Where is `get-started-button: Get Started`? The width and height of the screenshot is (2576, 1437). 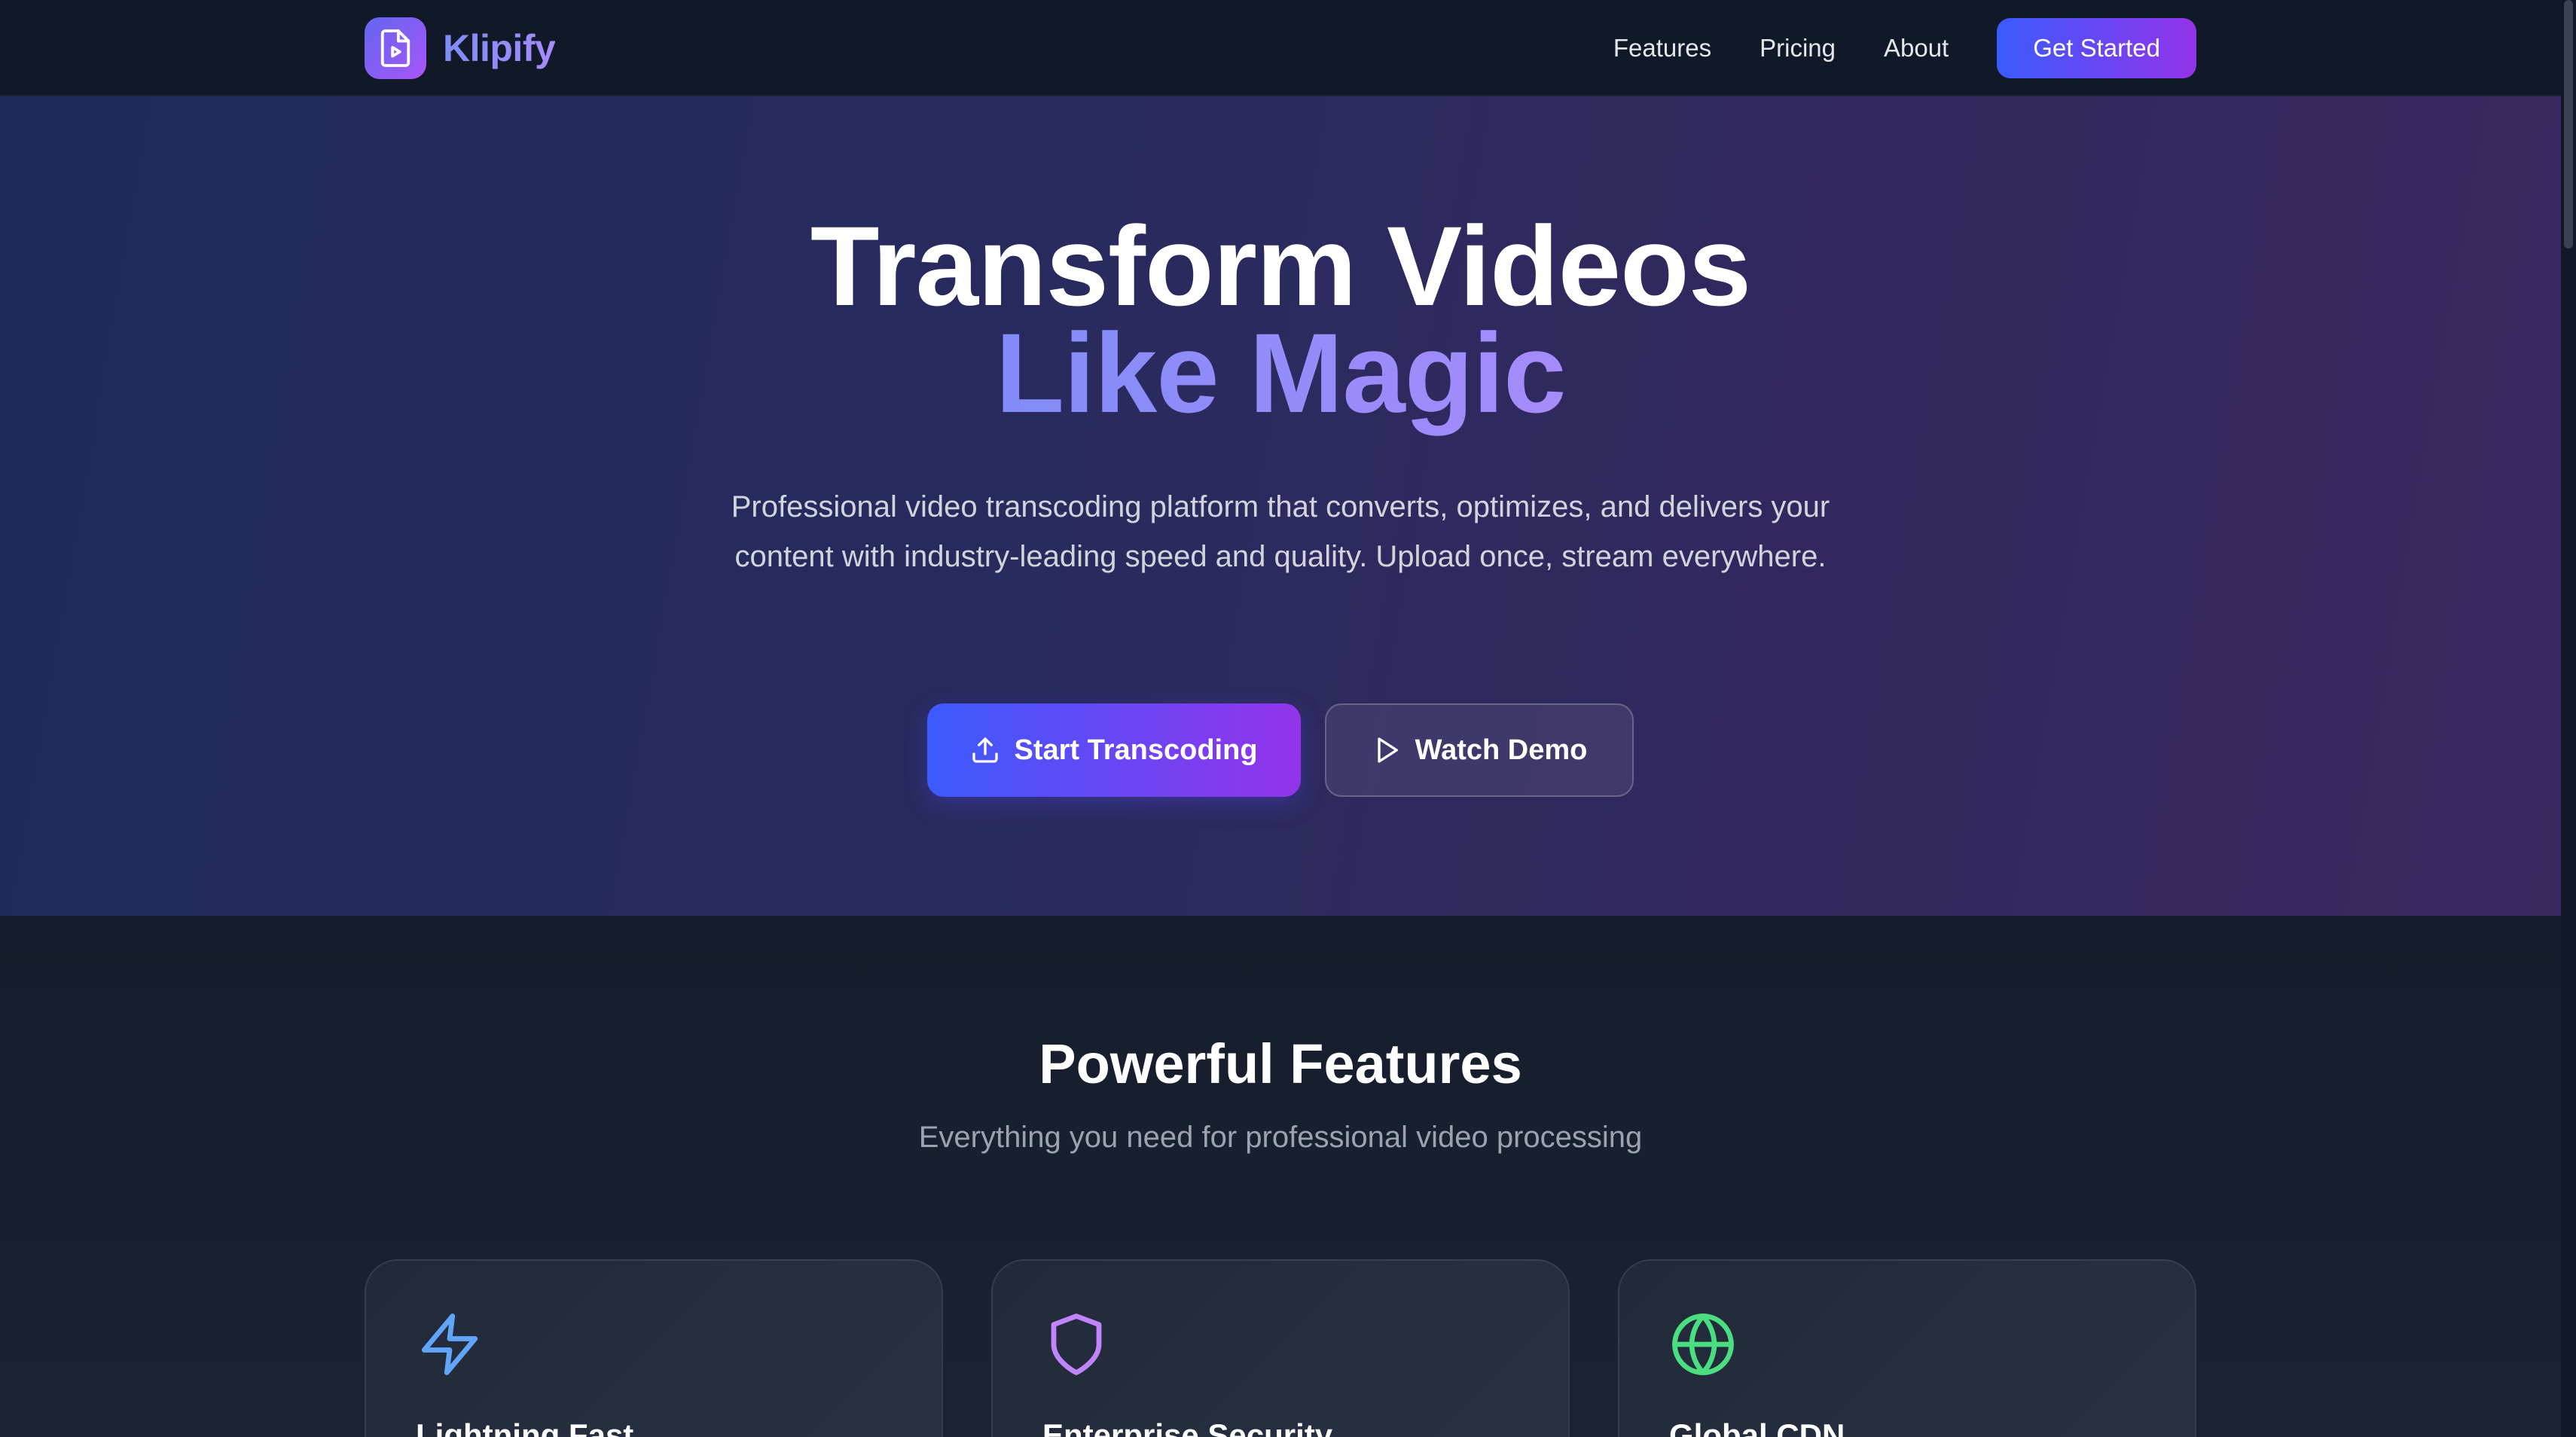
get-started-button: Get Started is located at coordinates (2097, 48).